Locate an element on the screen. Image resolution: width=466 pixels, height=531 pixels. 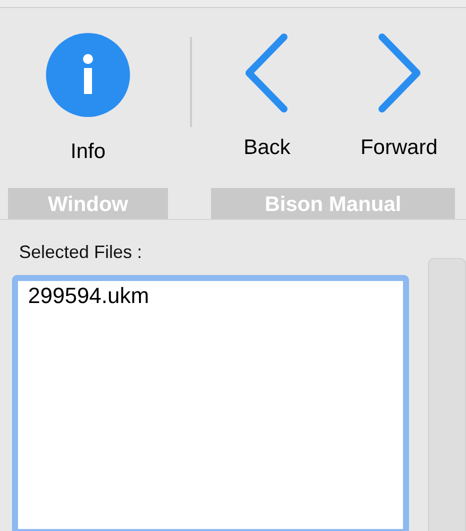
forward-button: Forward is located at coordinates (399, 83).